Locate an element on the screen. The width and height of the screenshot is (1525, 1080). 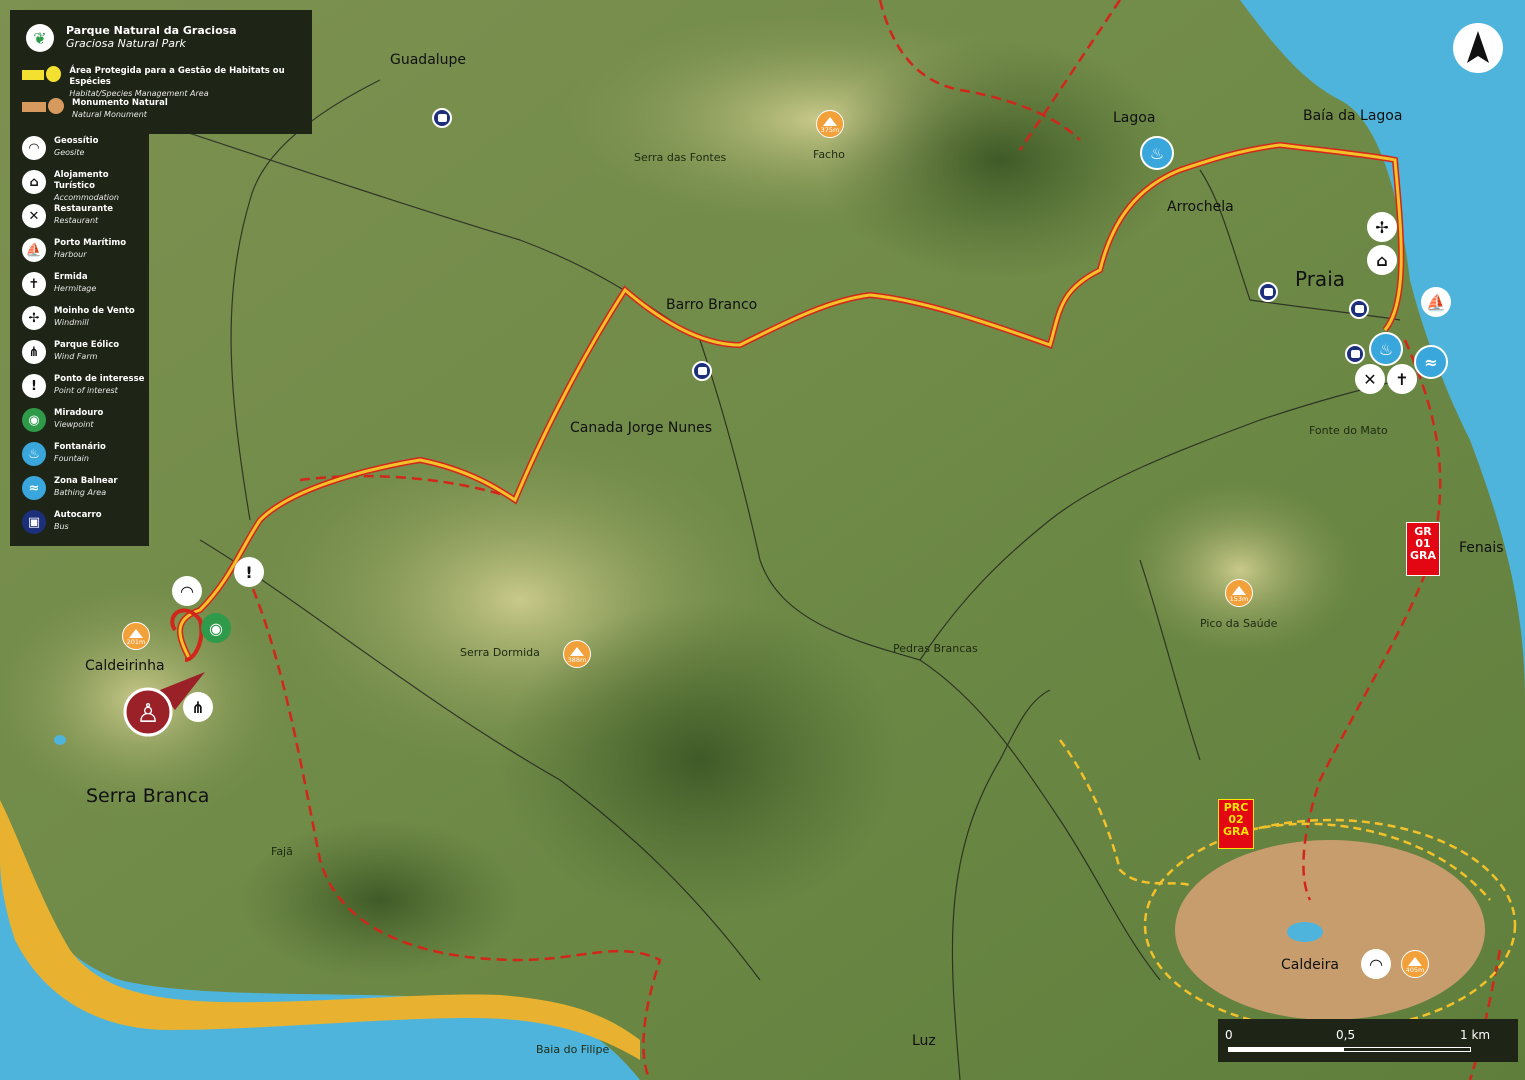
scale-label-one: 1 km is located at coordinates (1475, 1035).